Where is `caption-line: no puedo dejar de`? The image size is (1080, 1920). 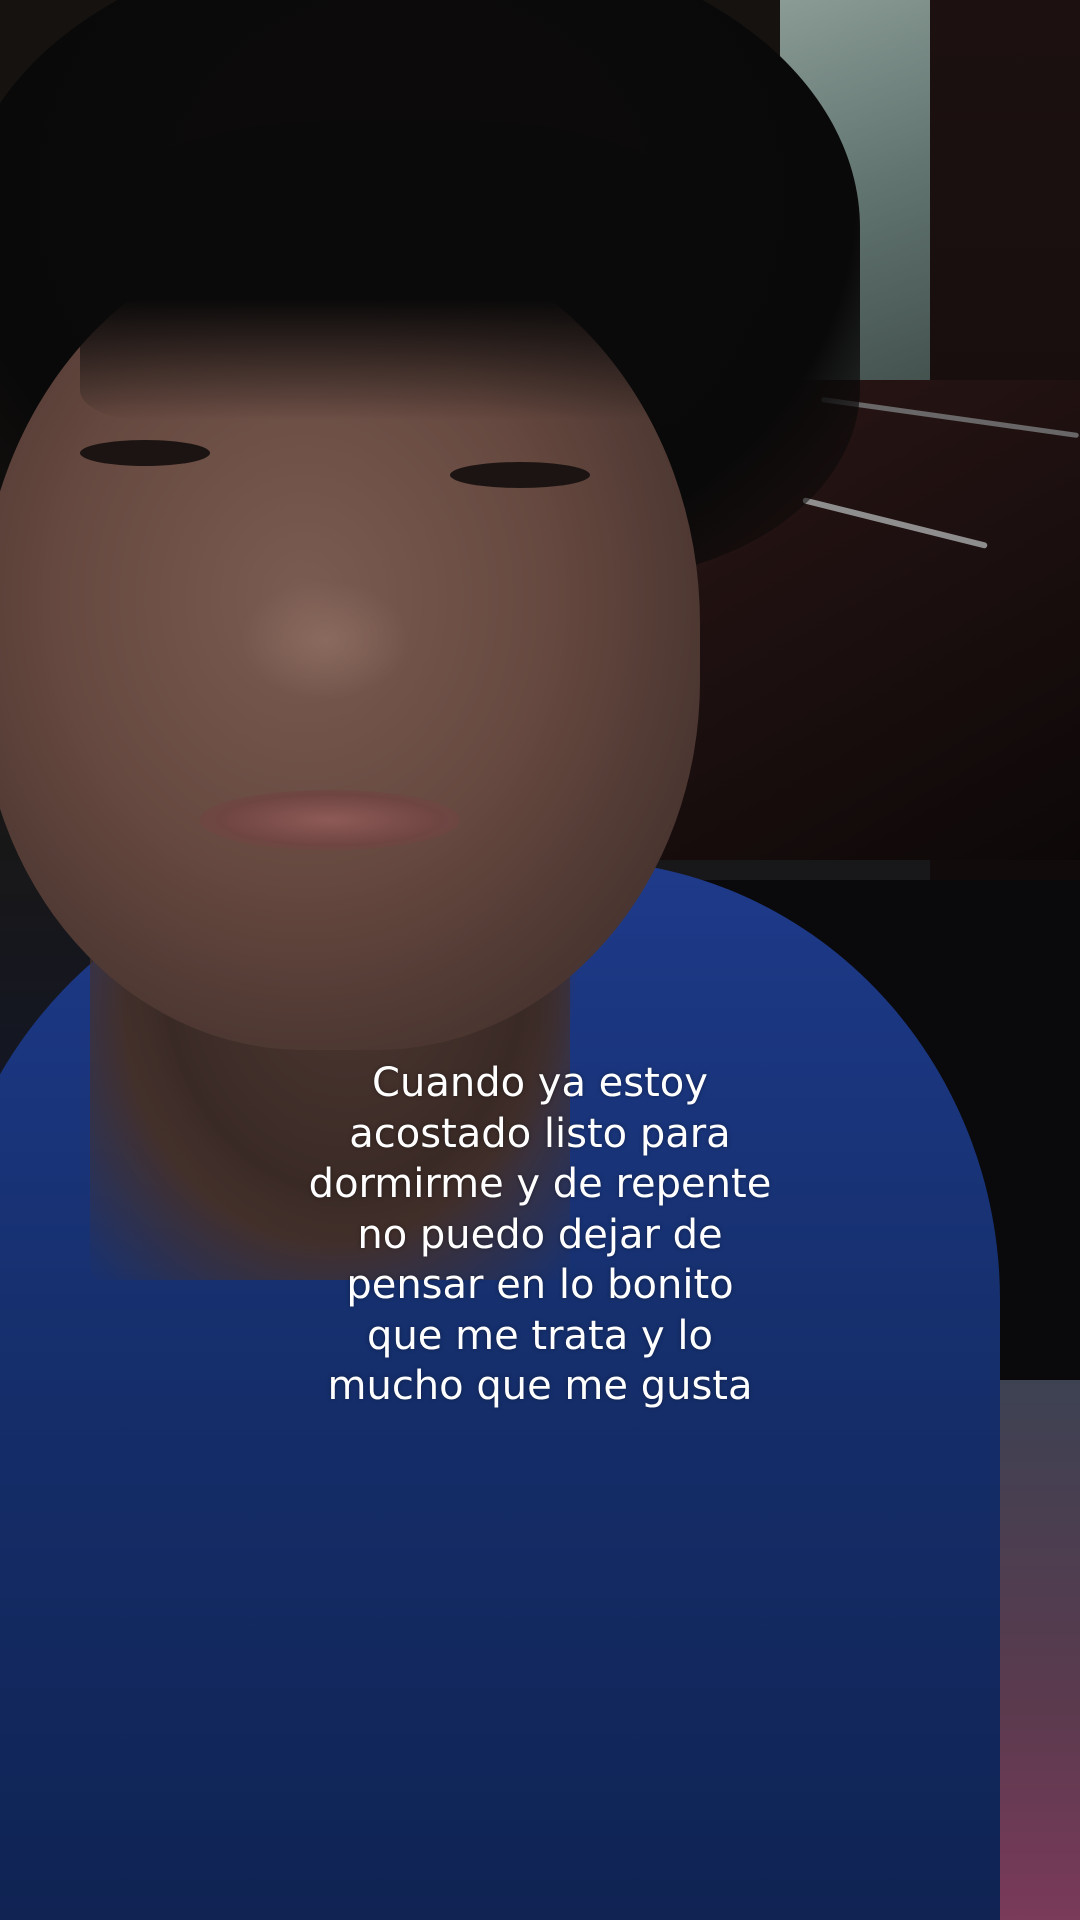 caption-line: no puedo dejar de is located at coordinates (540, 1234).